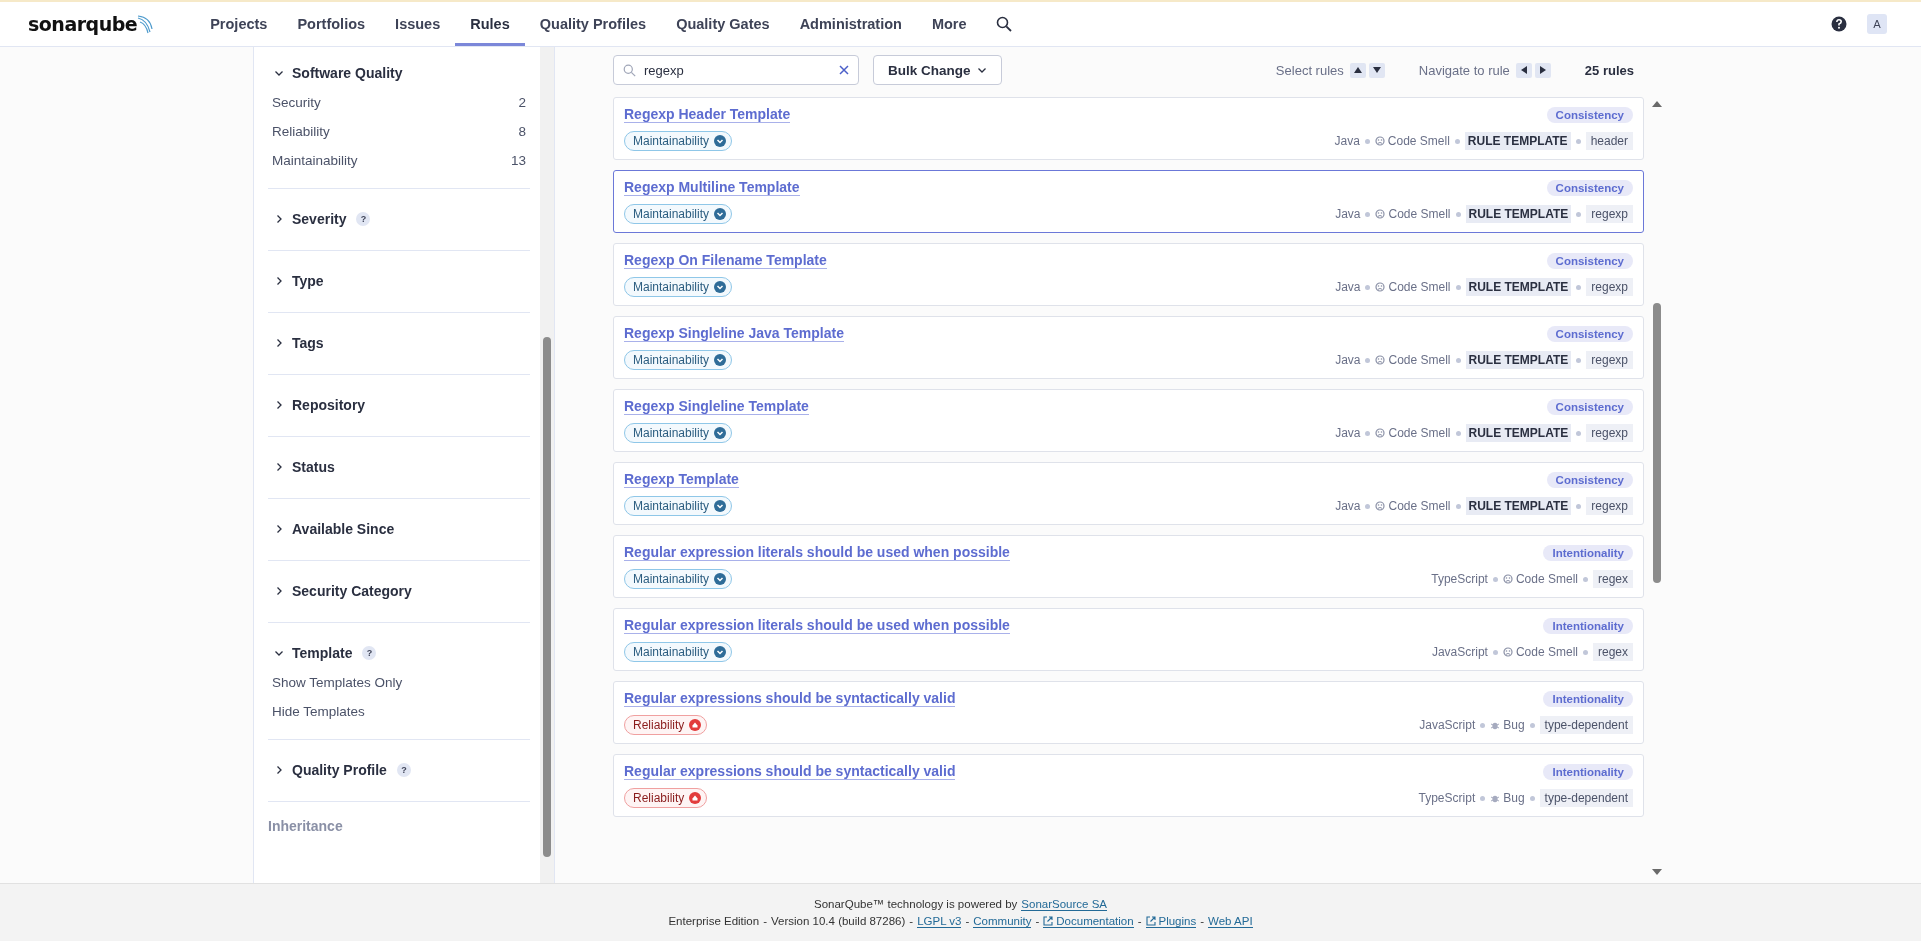  I want to click on scroll-up-icon, so click(1657, 104).